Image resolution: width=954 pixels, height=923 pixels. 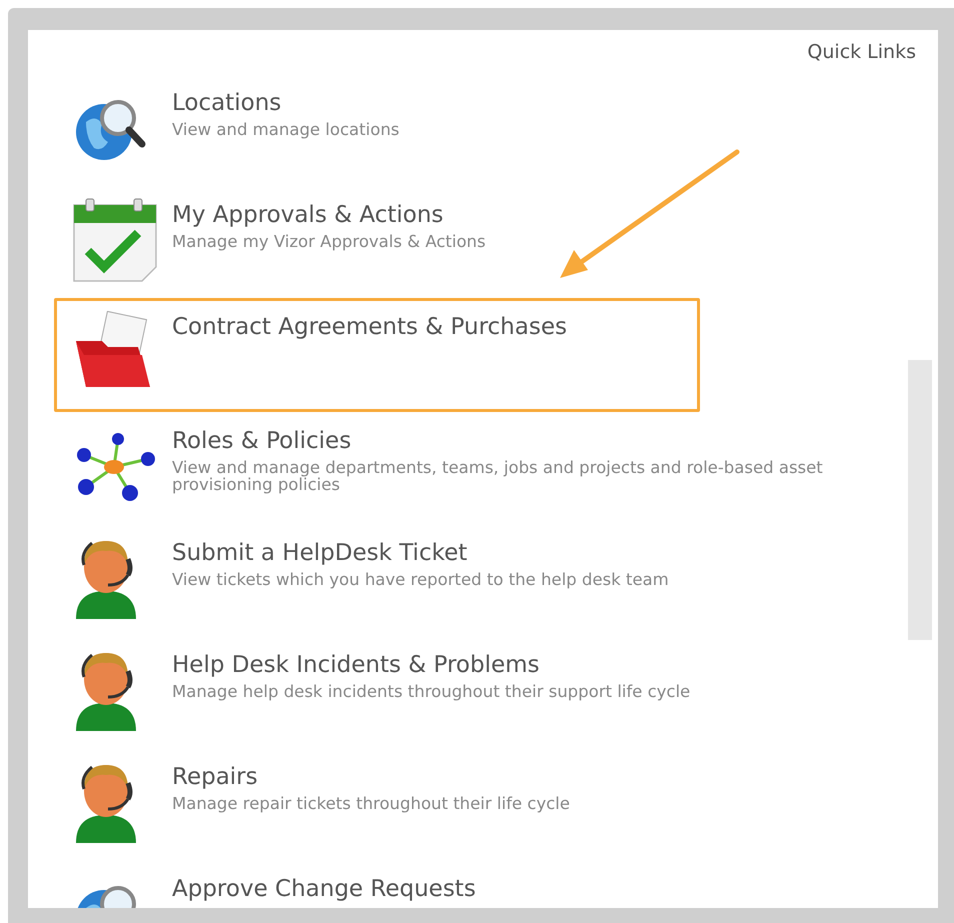 What do you see at coordinates (861, 52) in the screenshot?
I see `panel-title: Quick Links` at bounding box center [861, 52].